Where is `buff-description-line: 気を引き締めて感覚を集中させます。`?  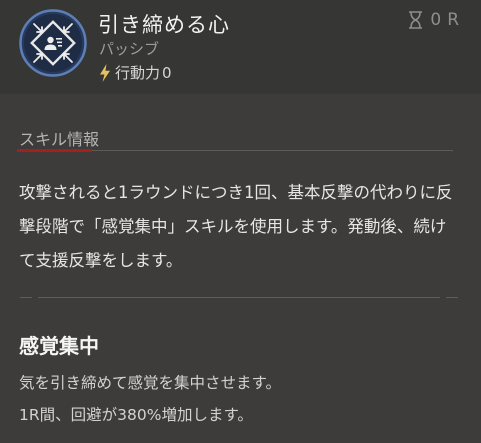 buff-description-line: 気を引き締めて感覚を集中させます。 is located at coordinates (150, 383).